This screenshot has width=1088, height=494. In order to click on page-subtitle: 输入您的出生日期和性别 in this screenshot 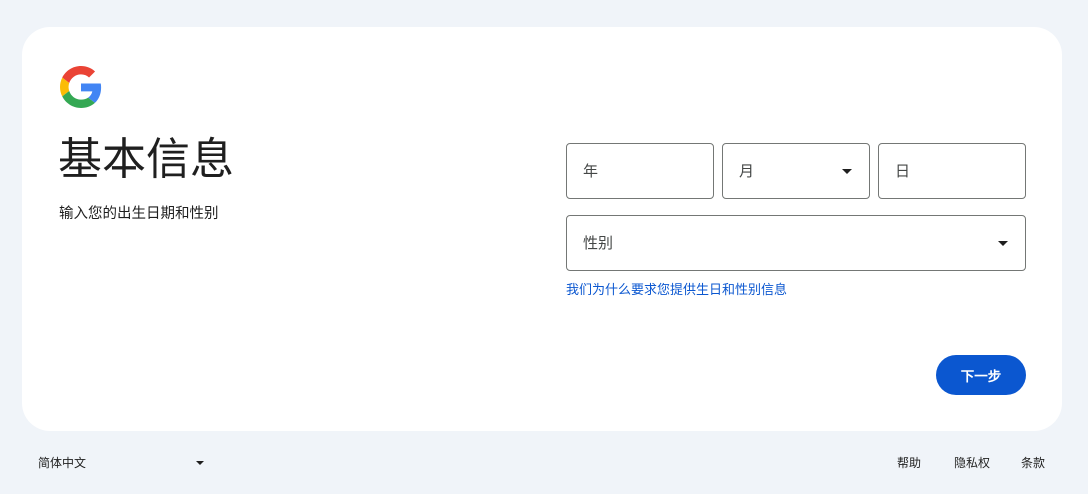, I will do `click(139, 214)`.